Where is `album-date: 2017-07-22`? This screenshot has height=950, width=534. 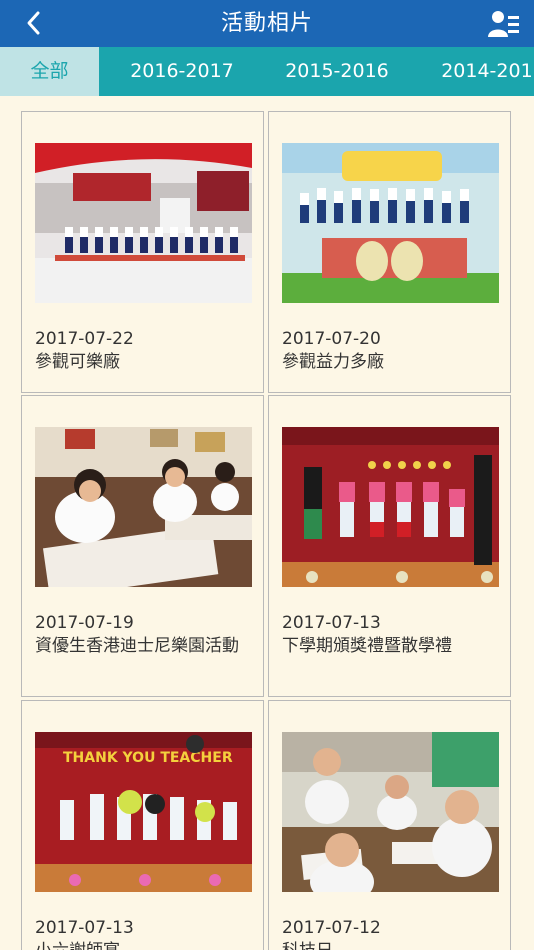 album-date: 2017-07-22 is located at coordinates (84, 339).